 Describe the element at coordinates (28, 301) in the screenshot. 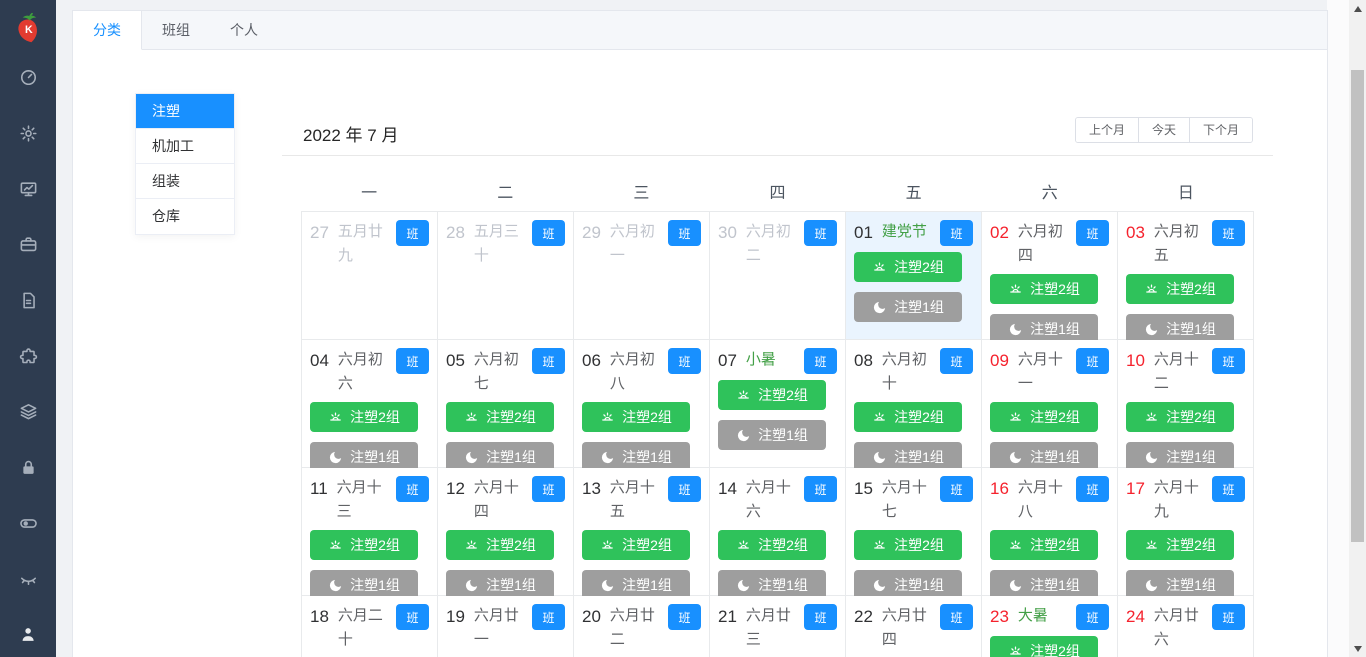

I see `sidebar-item-document` at that location.